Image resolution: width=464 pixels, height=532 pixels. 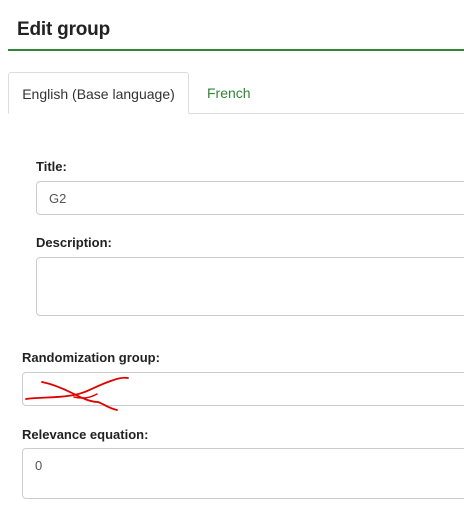 What do you see at coordinates (63, 29) in the screenshot?
I see `page-title: Edit group` at bounding box center [63, 29].